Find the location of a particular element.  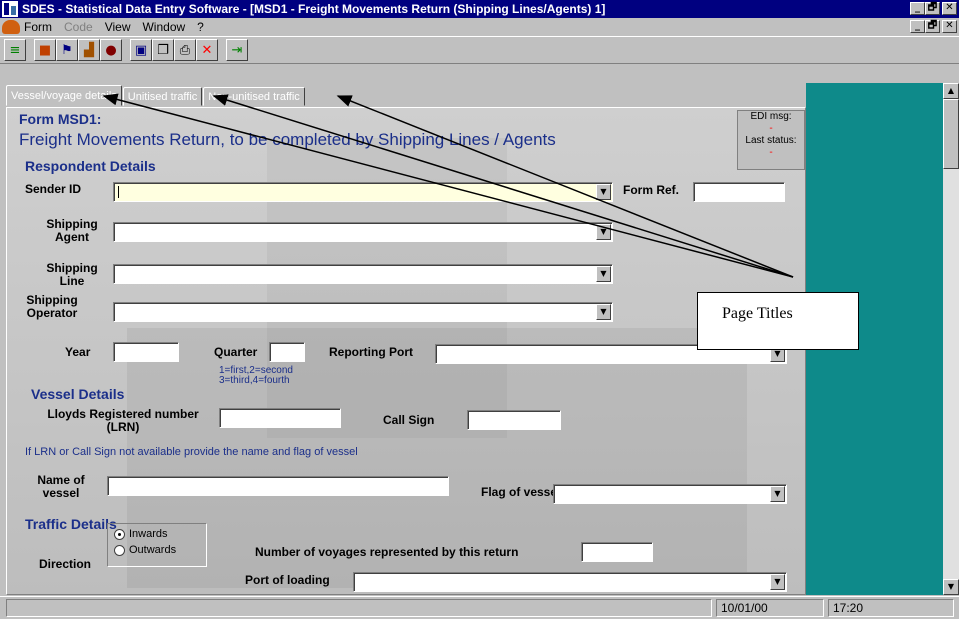

edi-msg-value: - is located at coordinates (771, 128).